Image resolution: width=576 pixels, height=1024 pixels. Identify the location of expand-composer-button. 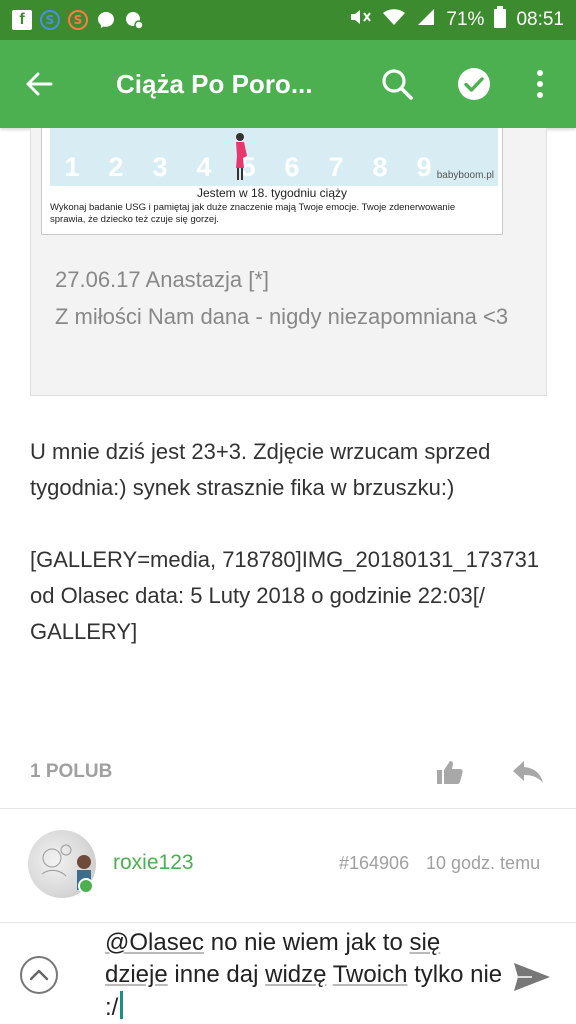
(39, 975).